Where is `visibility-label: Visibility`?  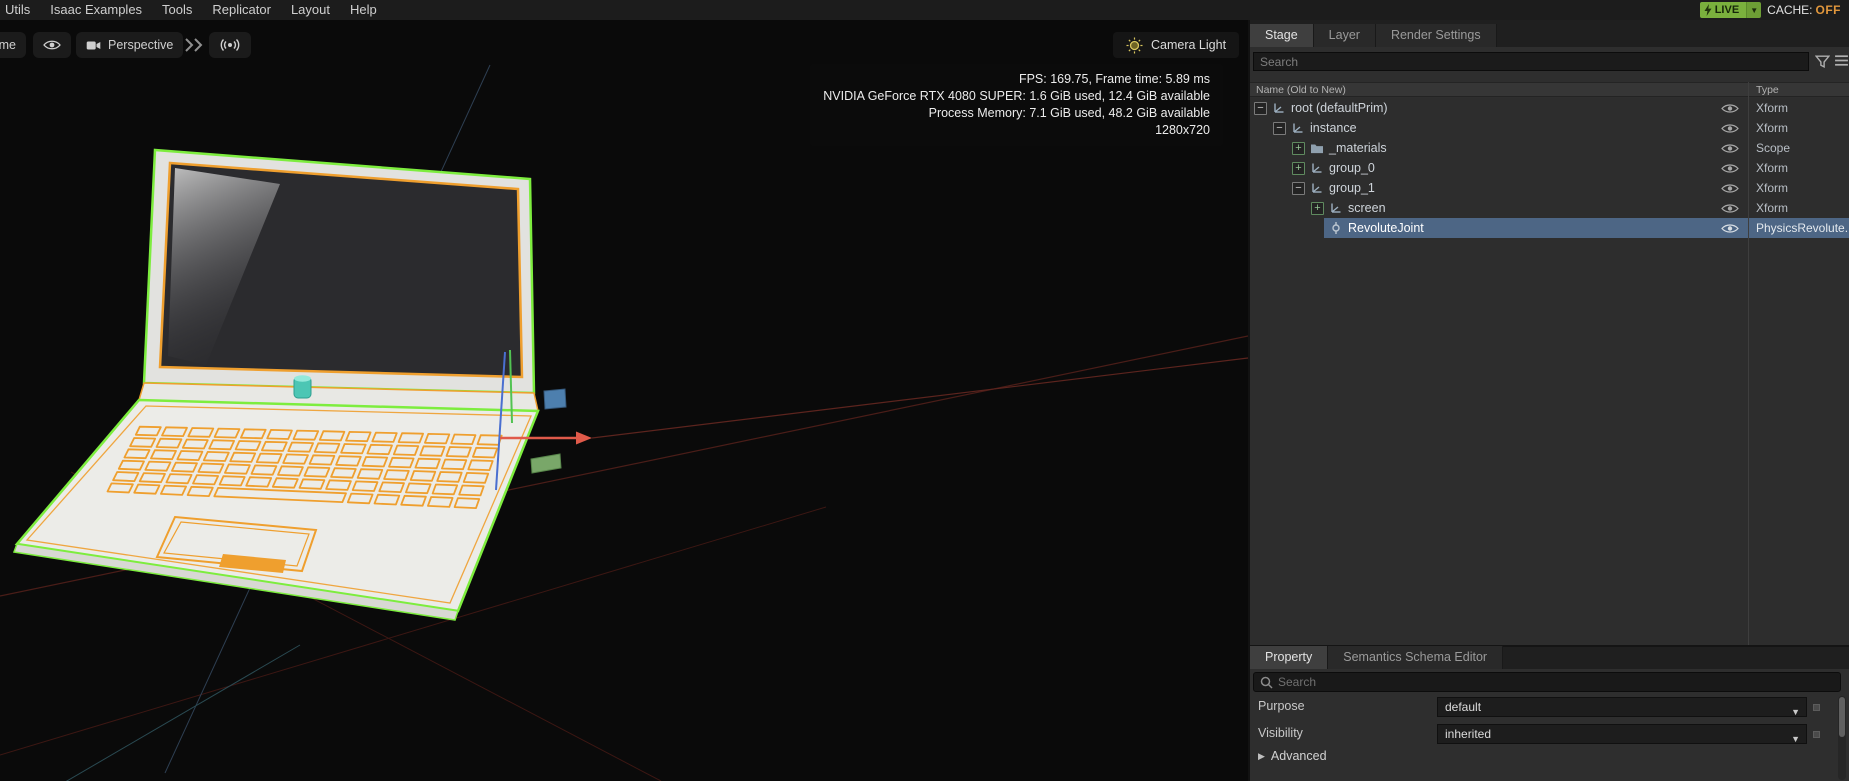 visibility-label: Visibility is located at coordinates (1280, 733).